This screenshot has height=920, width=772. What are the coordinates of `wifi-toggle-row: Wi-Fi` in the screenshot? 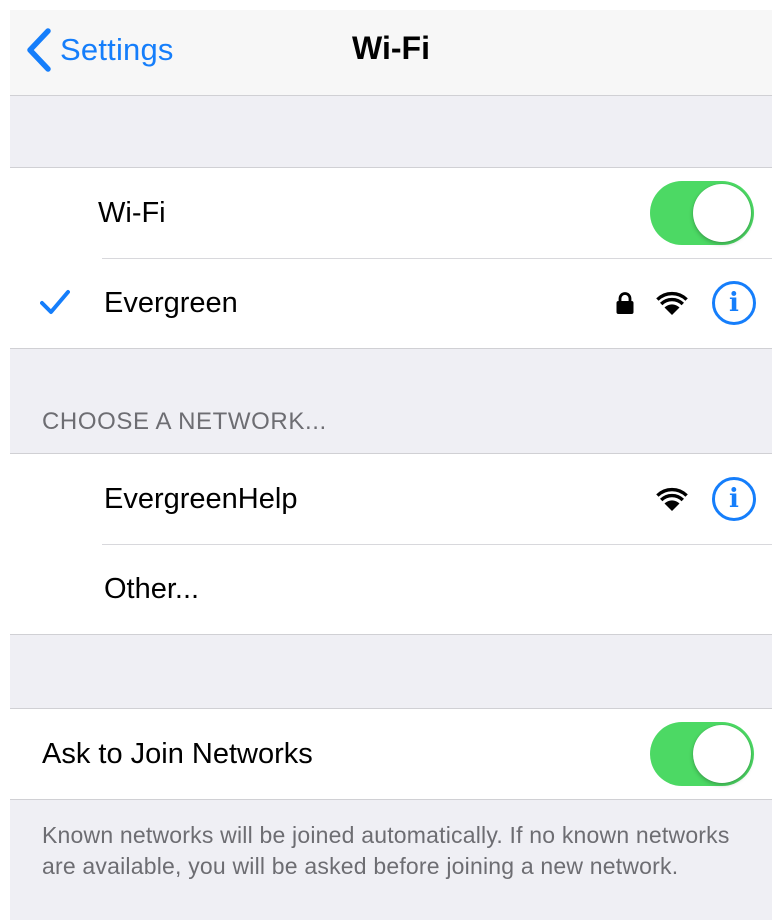 It's located at (391, 213).